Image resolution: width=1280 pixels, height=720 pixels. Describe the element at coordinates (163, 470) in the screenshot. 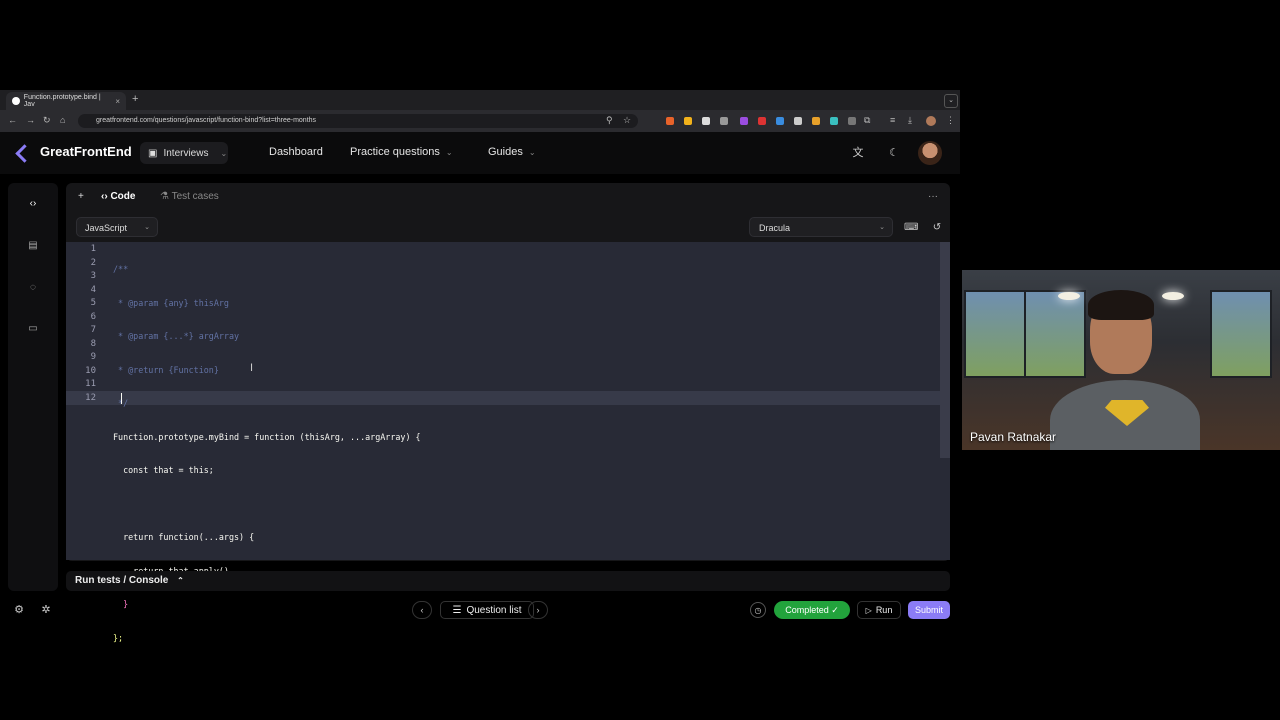

I see `code-line: const that = this;` at that location.